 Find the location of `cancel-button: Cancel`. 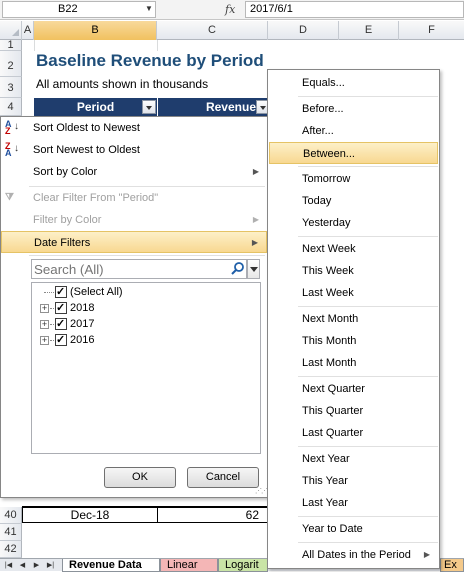

cancel-button: Cancel is located at coordinates (223, 477).